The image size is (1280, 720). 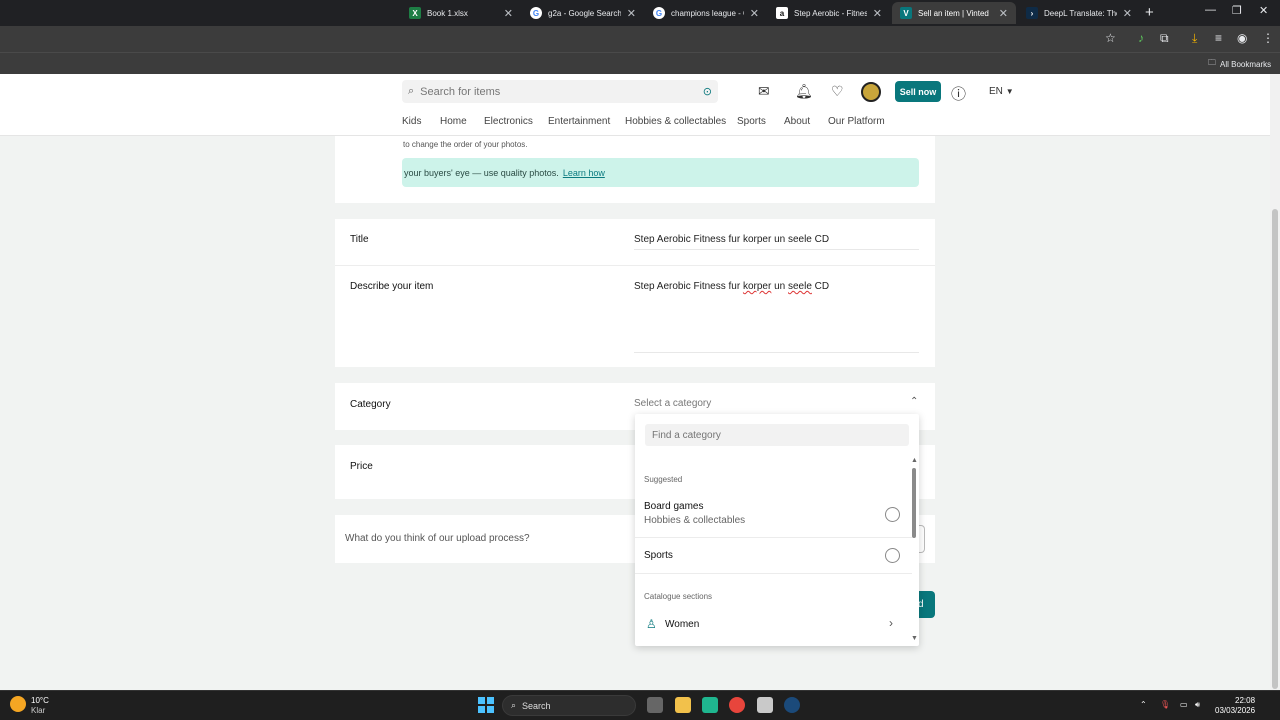 What do you see at coordinates (675, 121) in the screenshot?
I see `nav-hobbies: Hobbies & collectables` at bounding box center [675, 121].